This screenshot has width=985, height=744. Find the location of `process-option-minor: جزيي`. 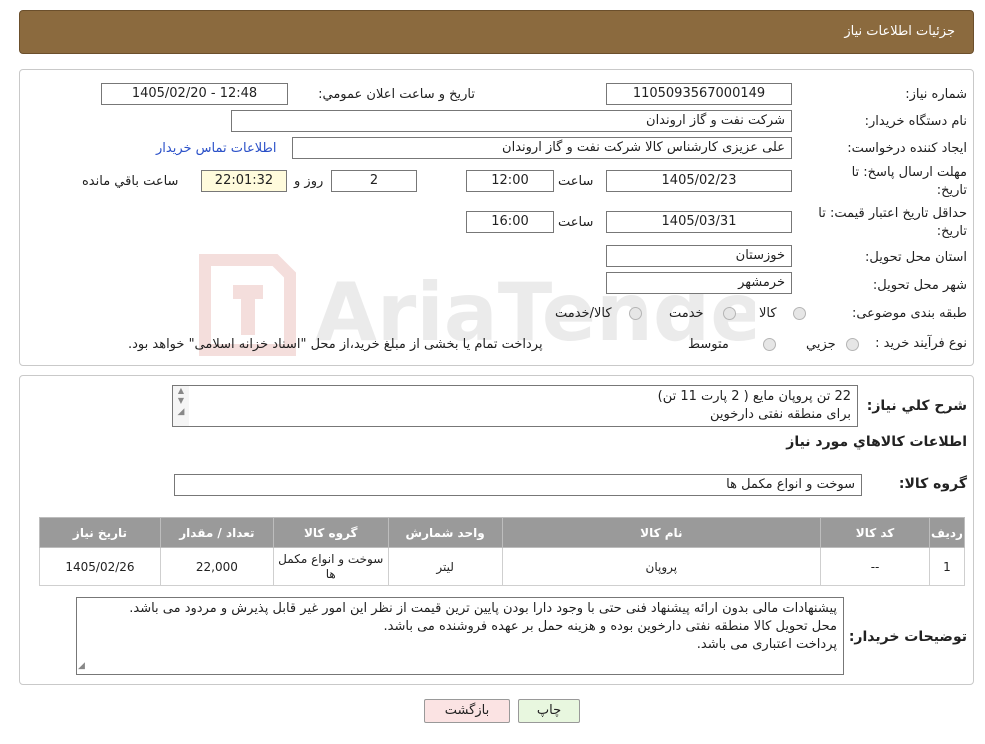

process-option-minor: جزيي is located at coordinates (821, 344).